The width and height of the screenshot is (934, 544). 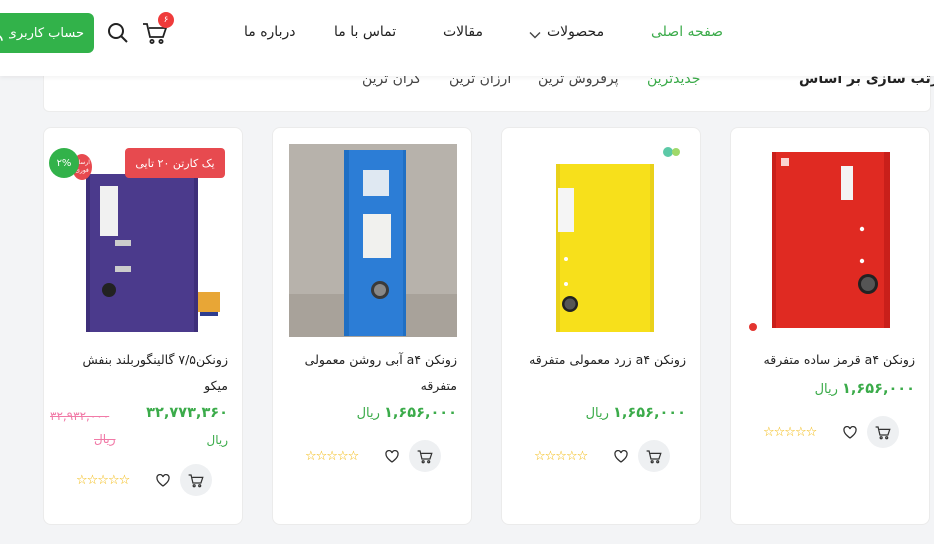 I want to click on discount-badge: ۲%, so click(x=64, y=163).